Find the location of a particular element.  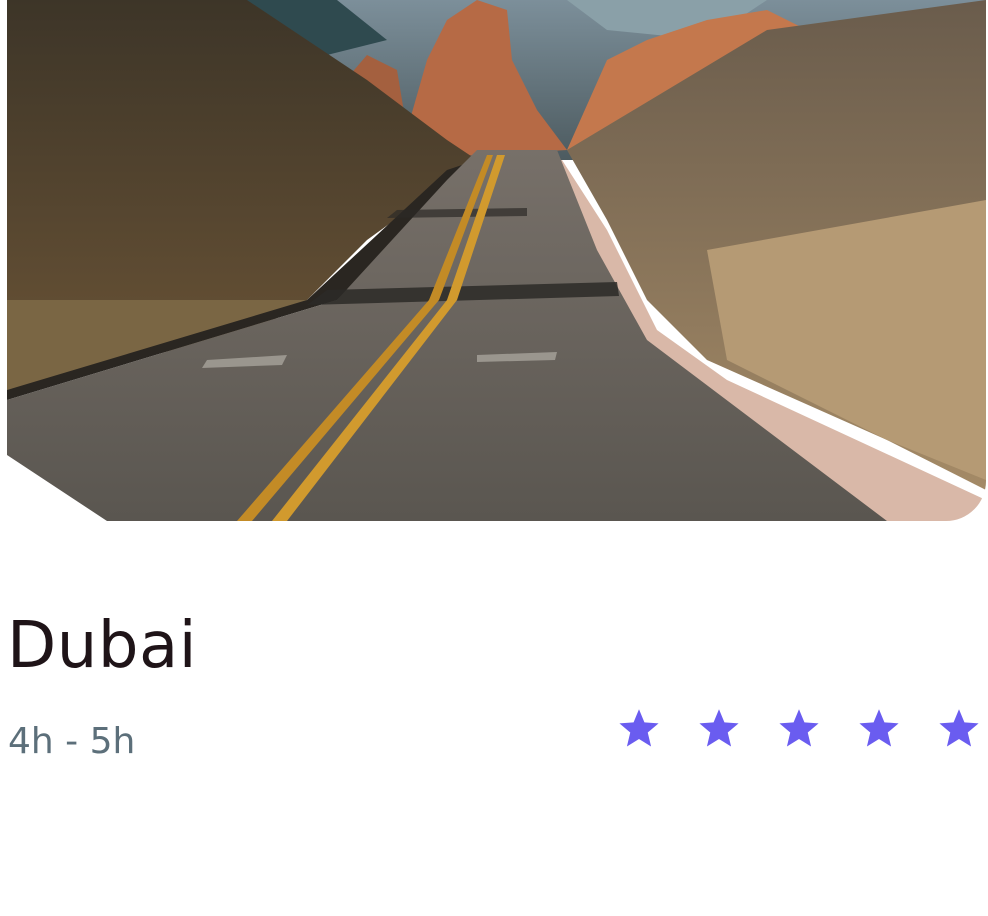

trip-duration: 4h - 5h is located at coordinates (72, 741).